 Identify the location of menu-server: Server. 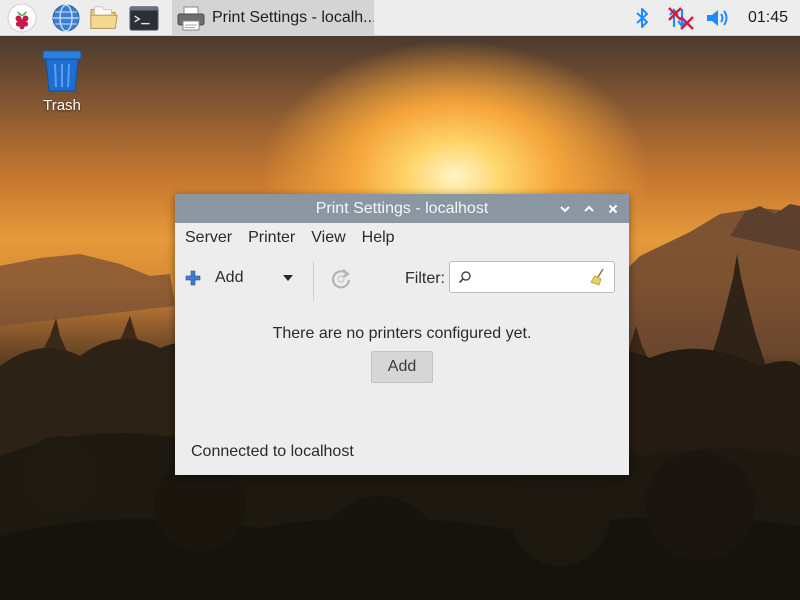
(208, 238).